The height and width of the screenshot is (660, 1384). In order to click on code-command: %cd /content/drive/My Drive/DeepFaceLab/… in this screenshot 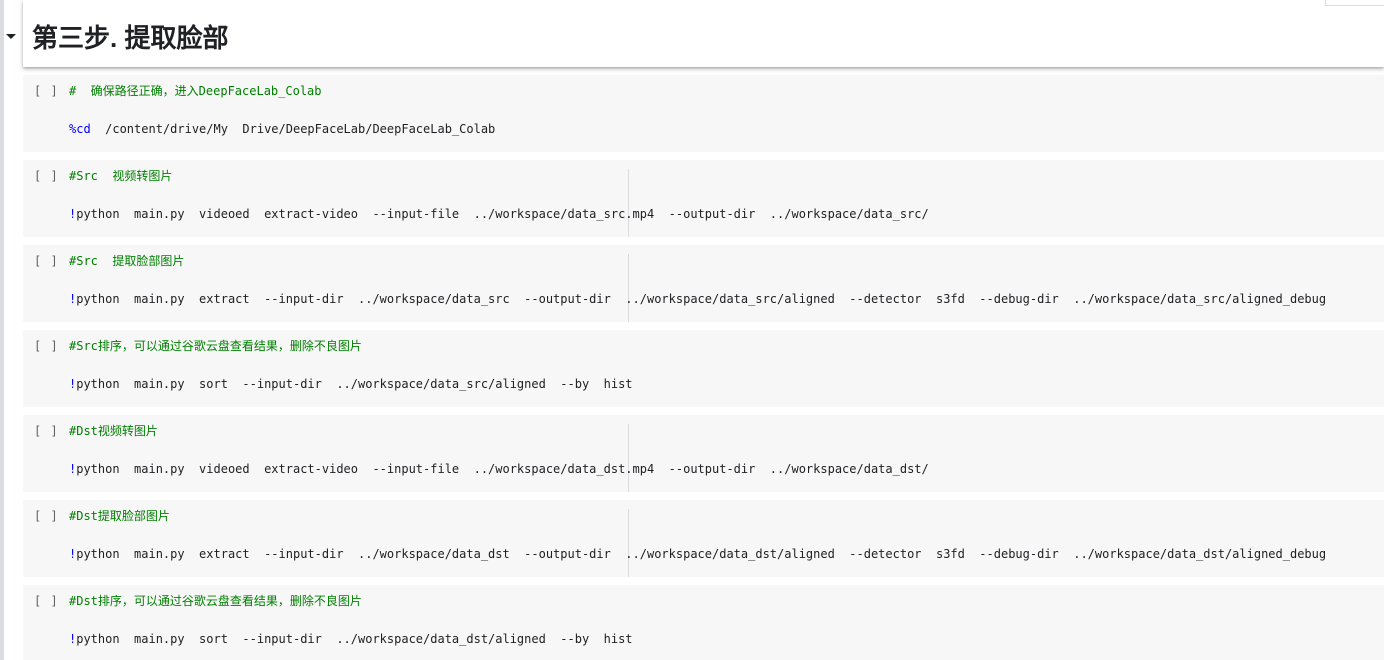, I will do `click(282, 129)`.